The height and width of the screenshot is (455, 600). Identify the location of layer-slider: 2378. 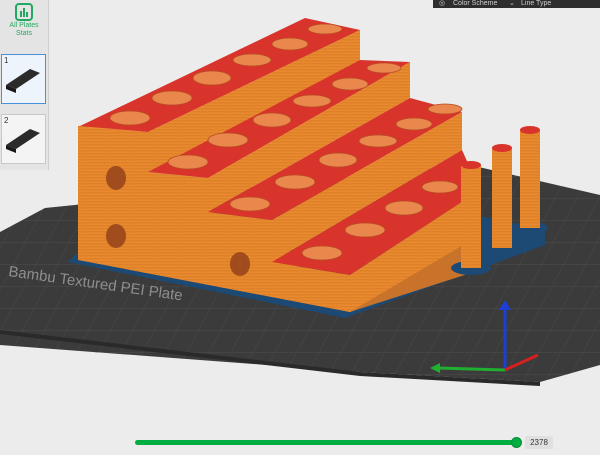
(300, 440).